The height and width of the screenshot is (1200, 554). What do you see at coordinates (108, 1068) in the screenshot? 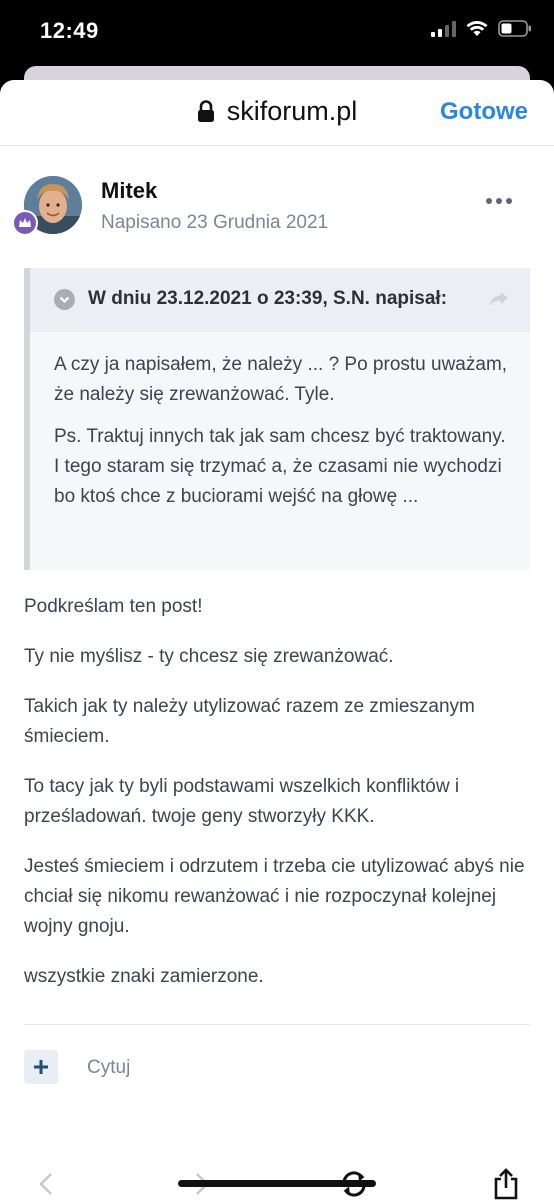
I see `quote-button: Cytuj` at bounding box center [108, 1068].